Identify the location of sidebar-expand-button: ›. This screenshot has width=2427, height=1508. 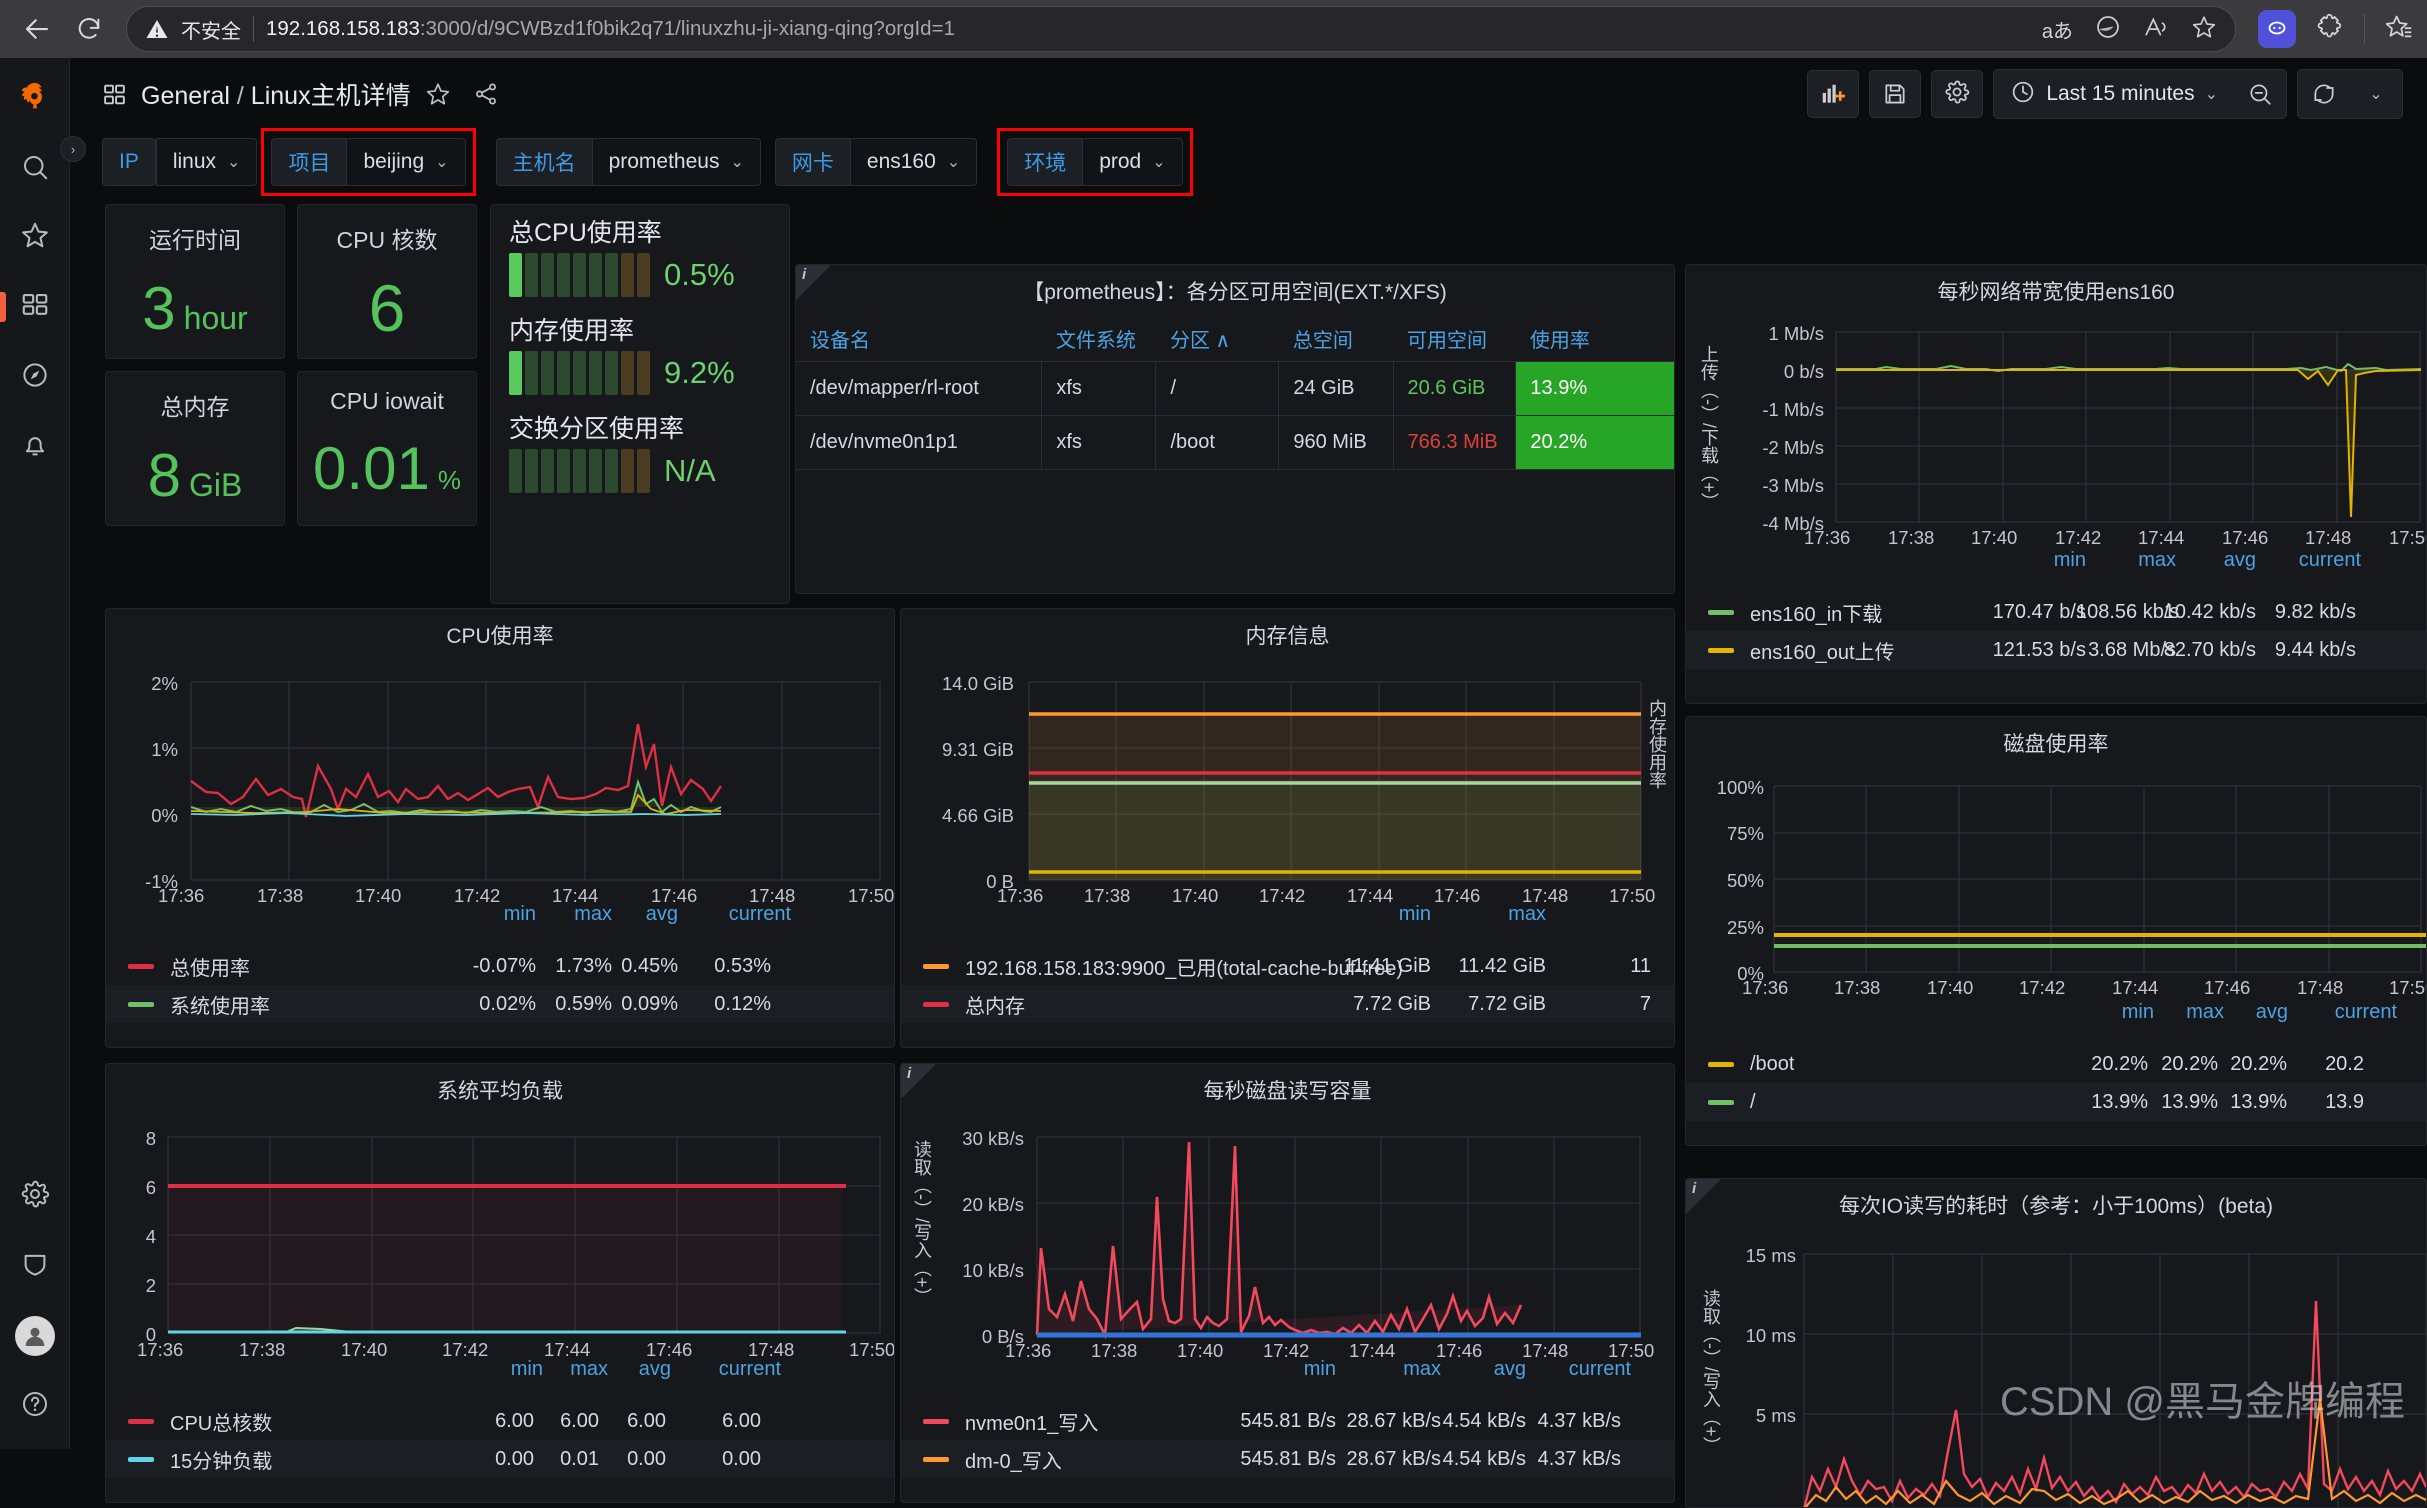
(73, 149).